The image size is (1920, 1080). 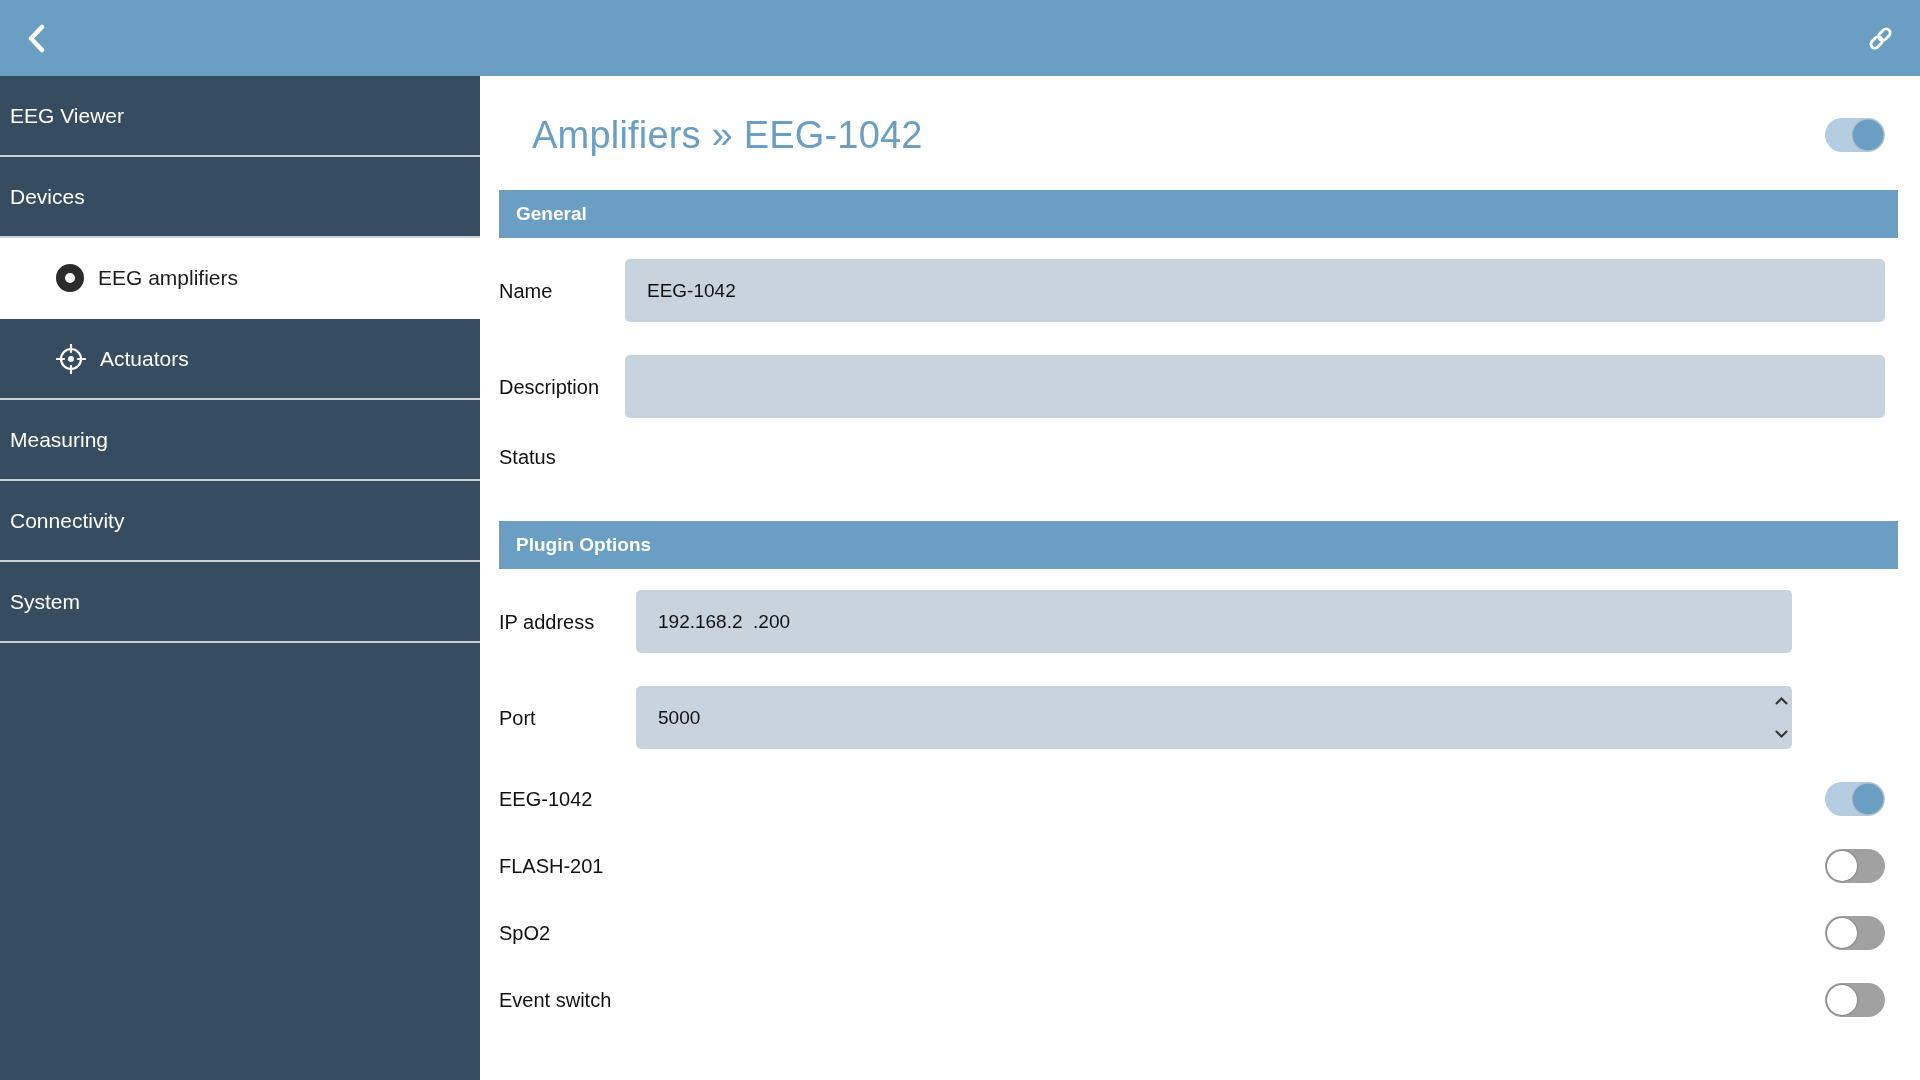 I want to click on input-field: EEG-1042, so click(x=1255, y=290).